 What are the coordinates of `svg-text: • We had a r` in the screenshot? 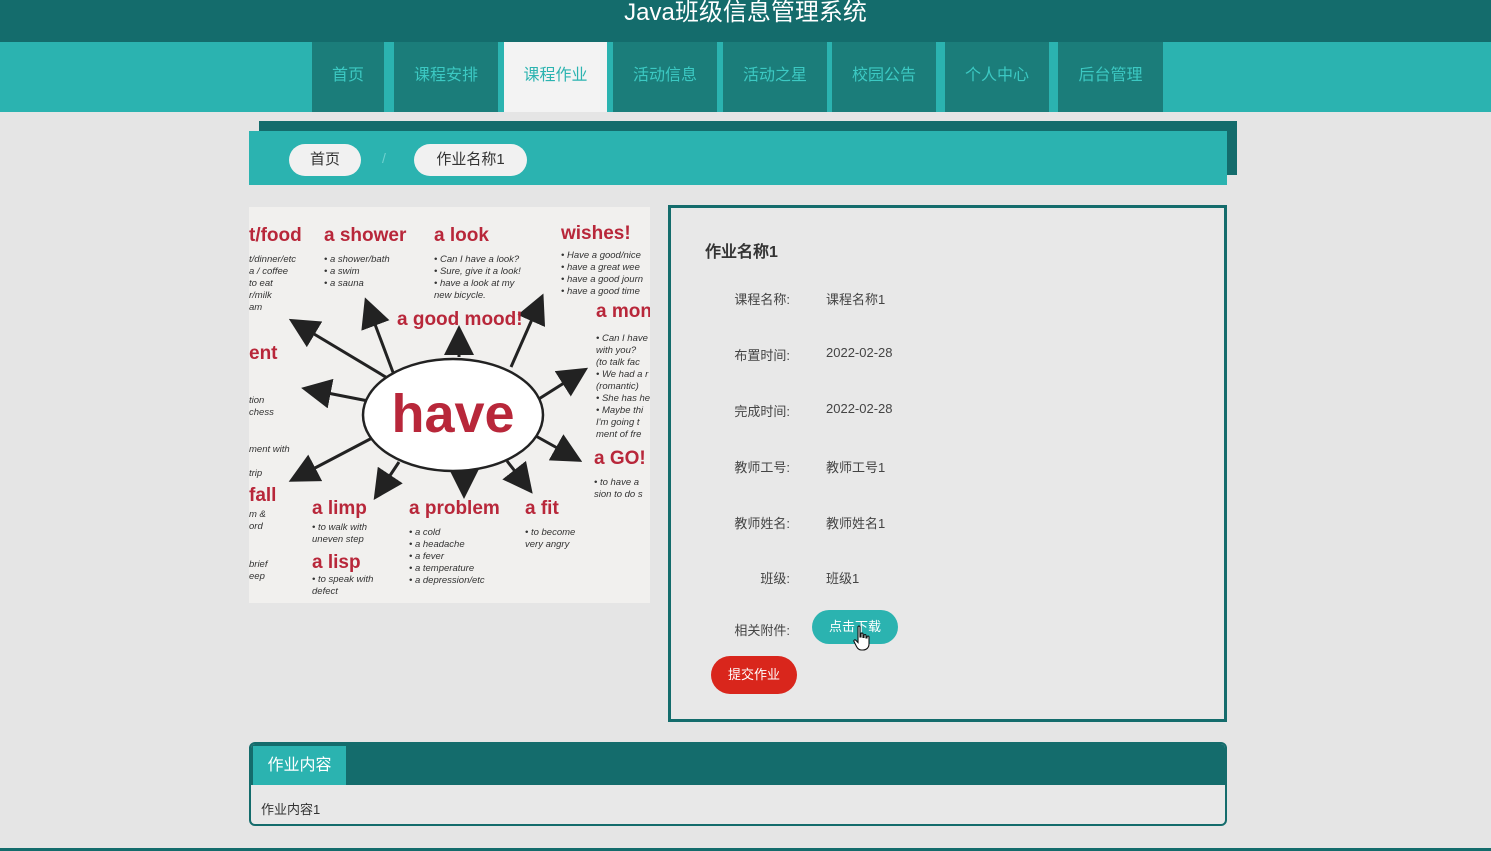 It's located at (622, 374).